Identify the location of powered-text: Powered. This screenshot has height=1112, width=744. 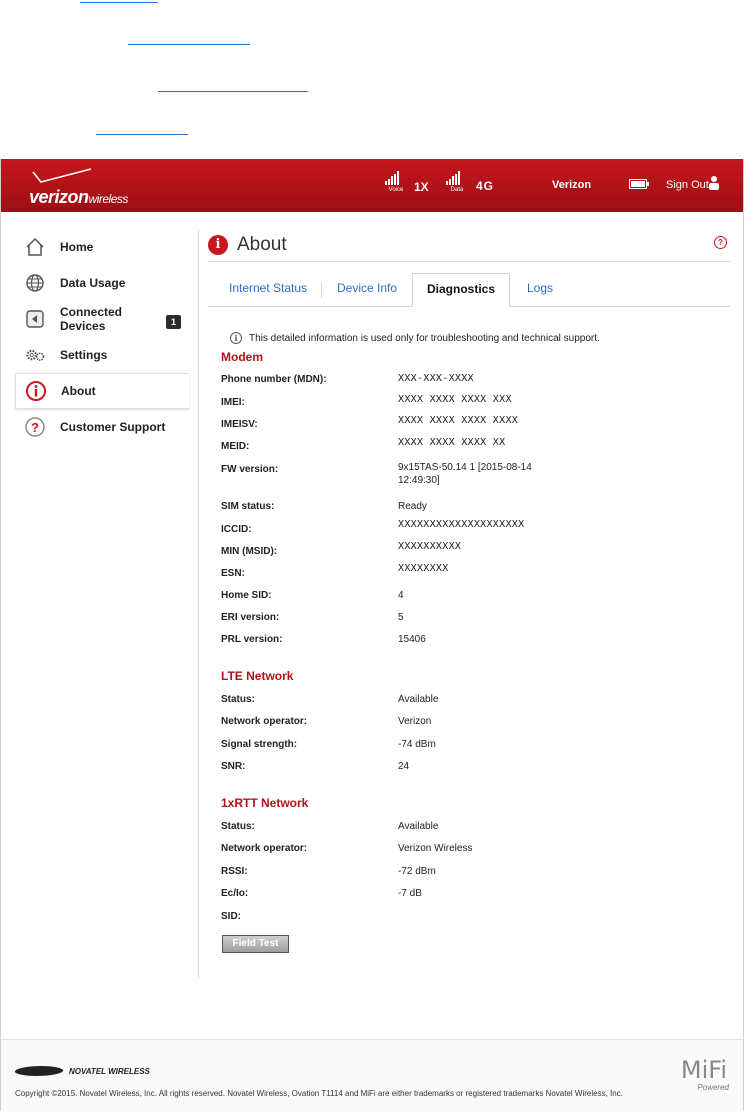
(713, 1087).